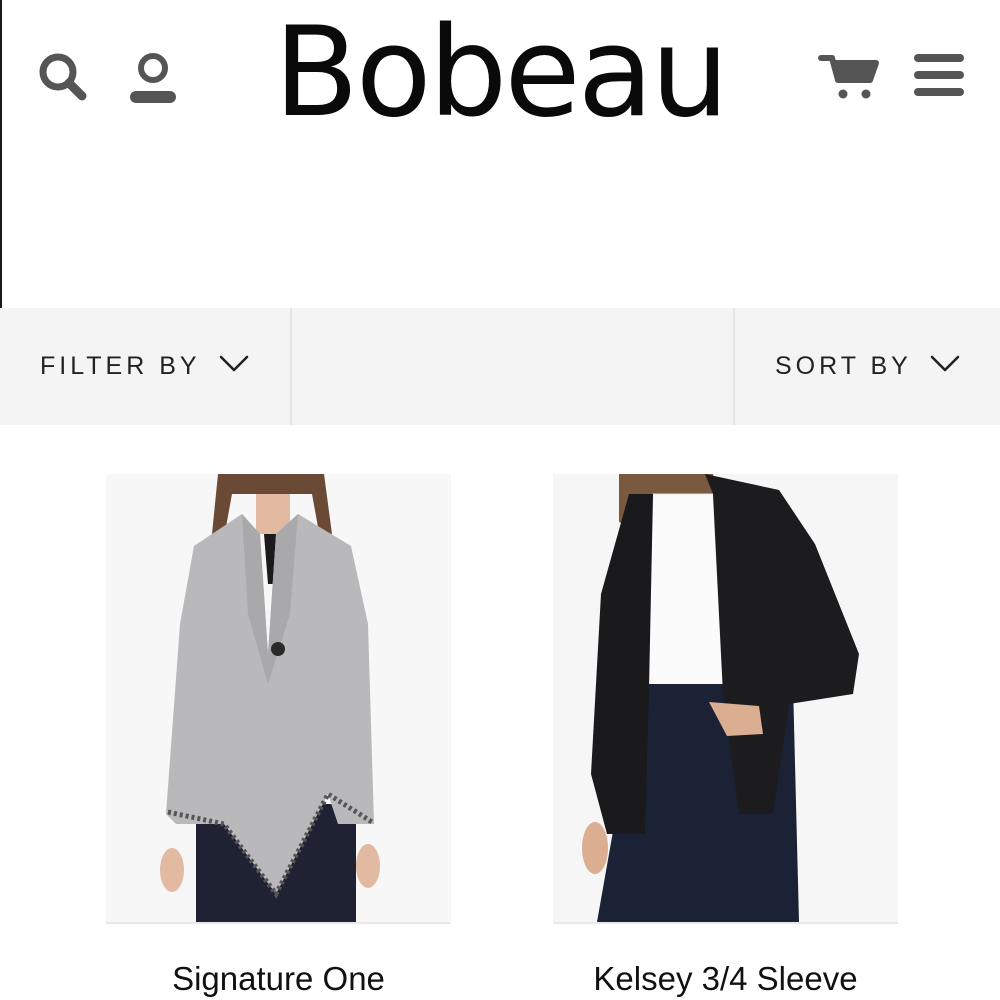 The height and width of the screenshot is (1000, 1000). Describe the element at coordinates (278, 979) in the screenshot. I see `product-name: Signature One` at that location.